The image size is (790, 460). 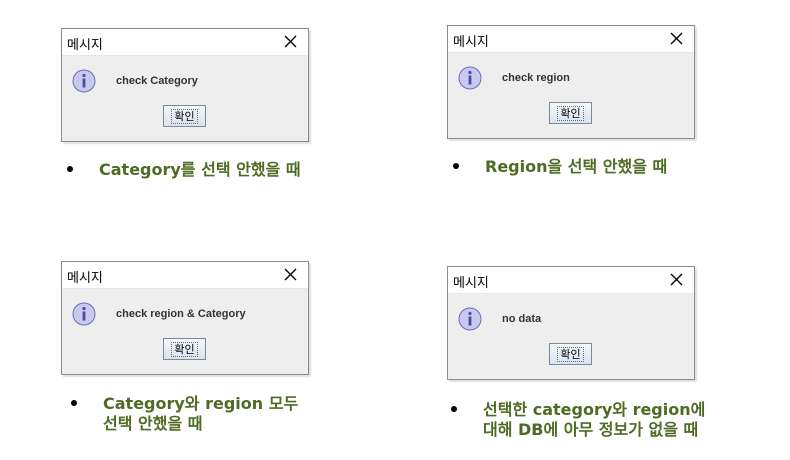 I want to click on caption: 선택한 category와 region에 대해 DB에 아무 정보가 없을 때, so click(x=594, y=420).